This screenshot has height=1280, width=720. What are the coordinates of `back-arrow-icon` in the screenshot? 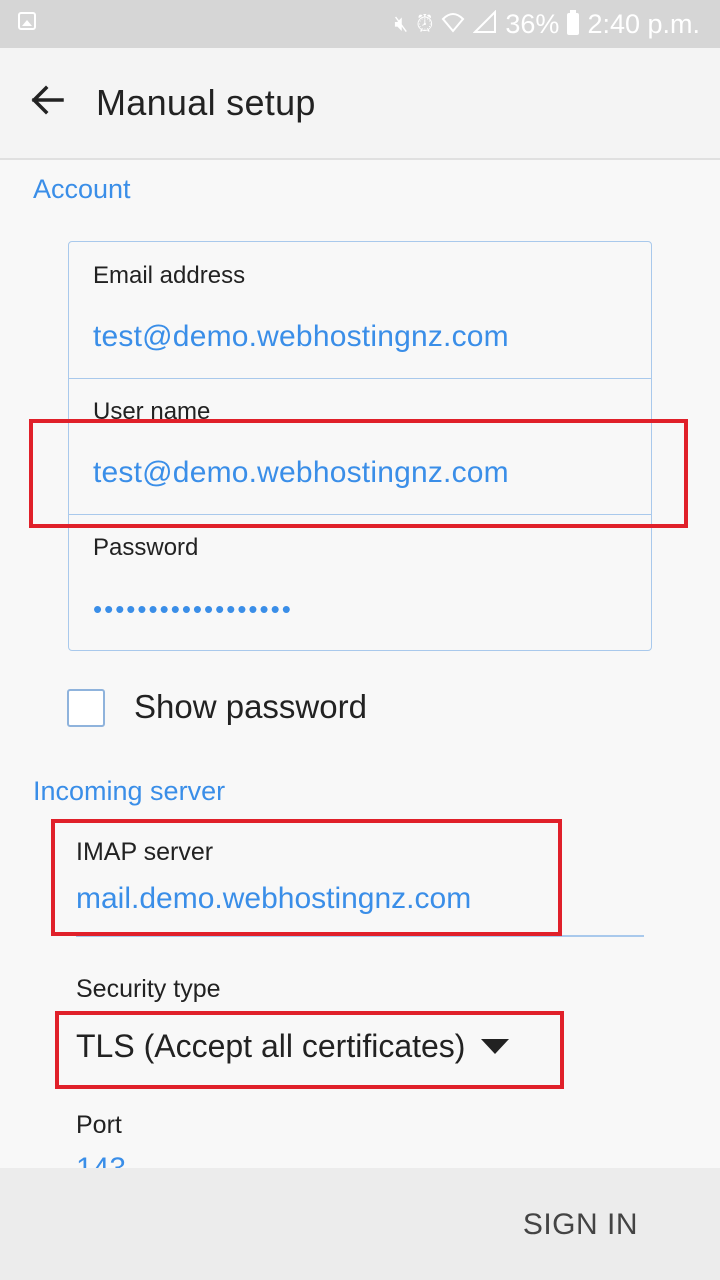 It's located at (48, 100).